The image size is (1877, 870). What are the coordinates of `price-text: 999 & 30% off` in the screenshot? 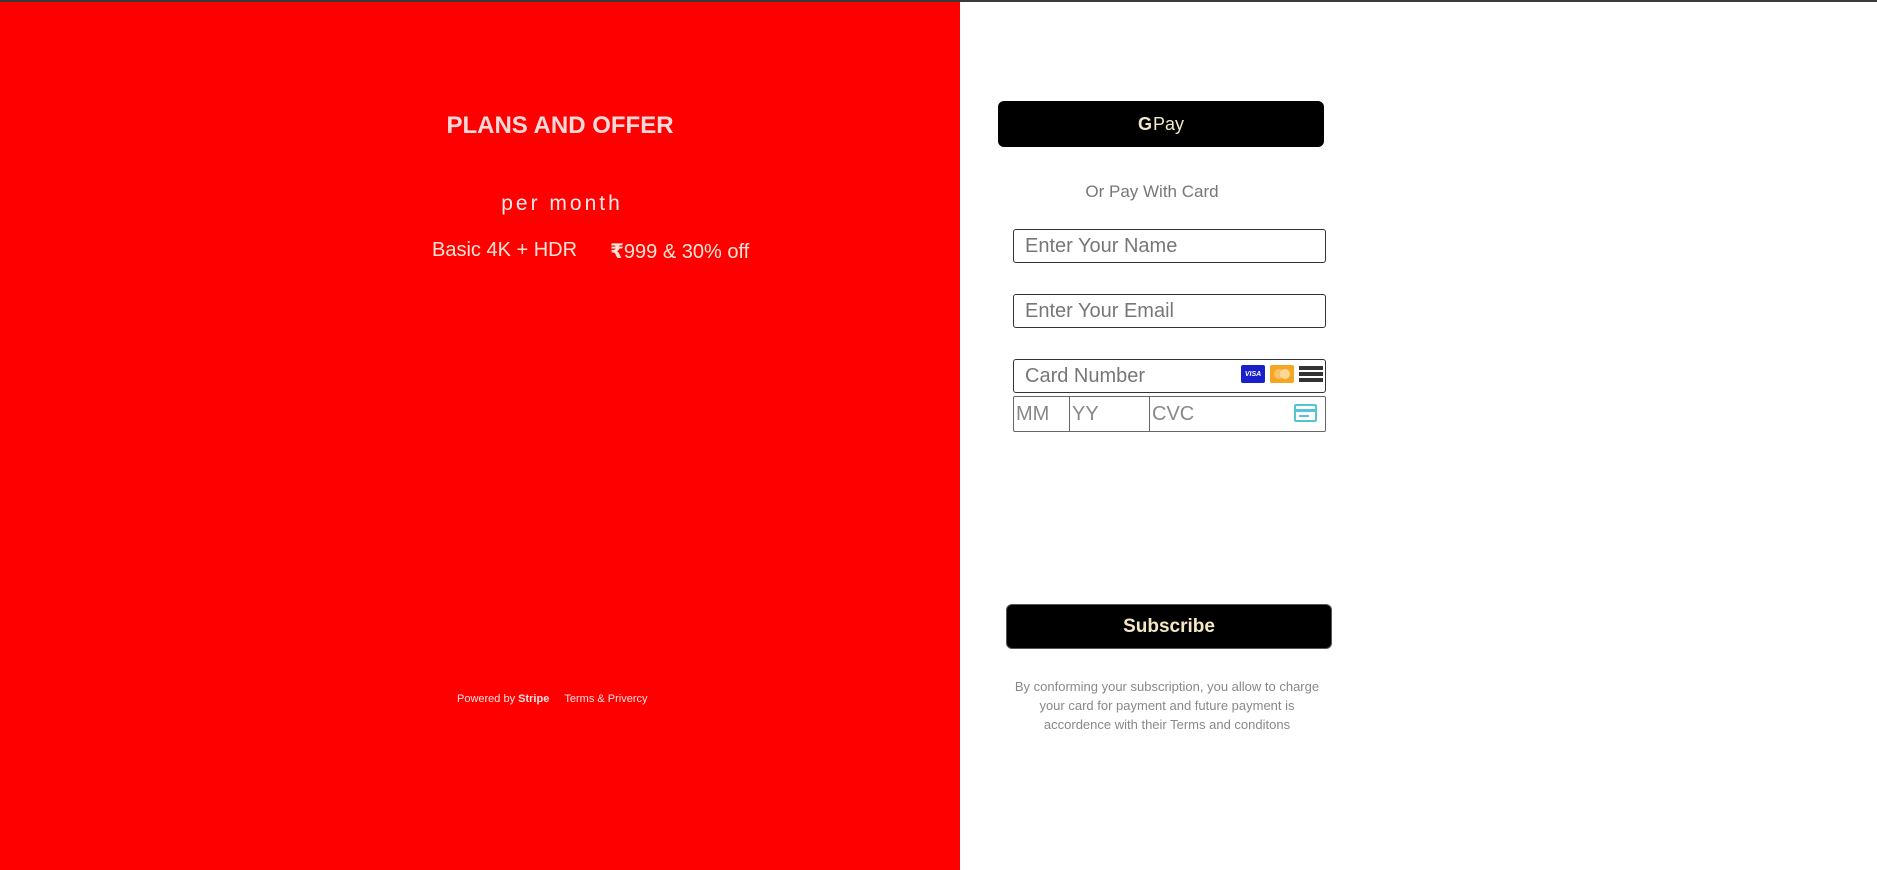 It's located at (686, 252).